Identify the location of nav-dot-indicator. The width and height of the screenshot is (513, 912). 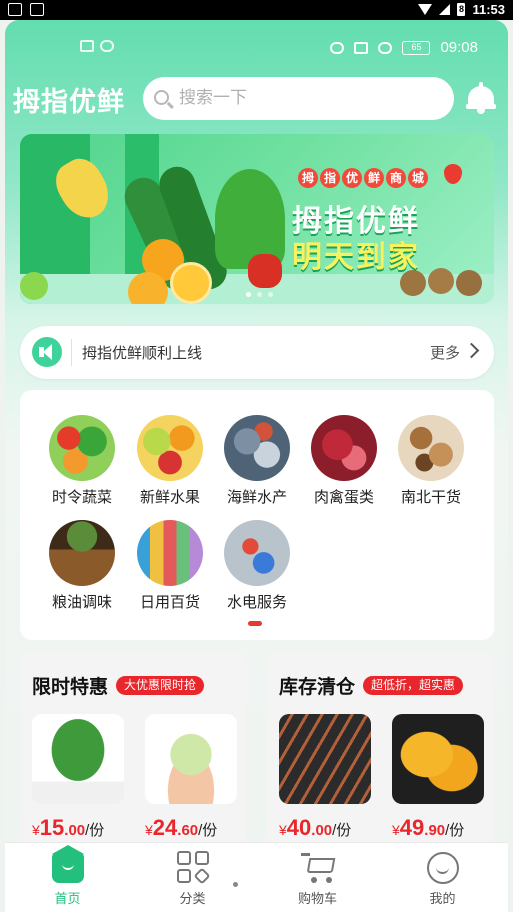
(235, 884).